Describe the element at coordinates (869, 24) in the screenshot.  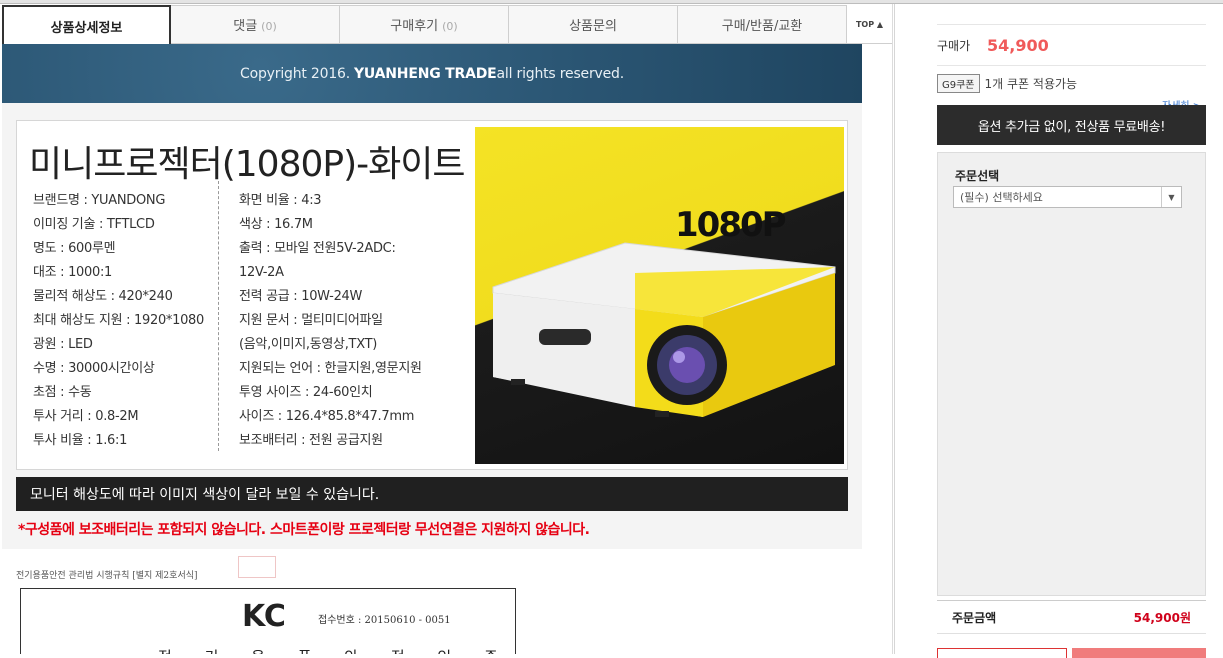
I see `scroll-top-button: TOP ▲` at that location.